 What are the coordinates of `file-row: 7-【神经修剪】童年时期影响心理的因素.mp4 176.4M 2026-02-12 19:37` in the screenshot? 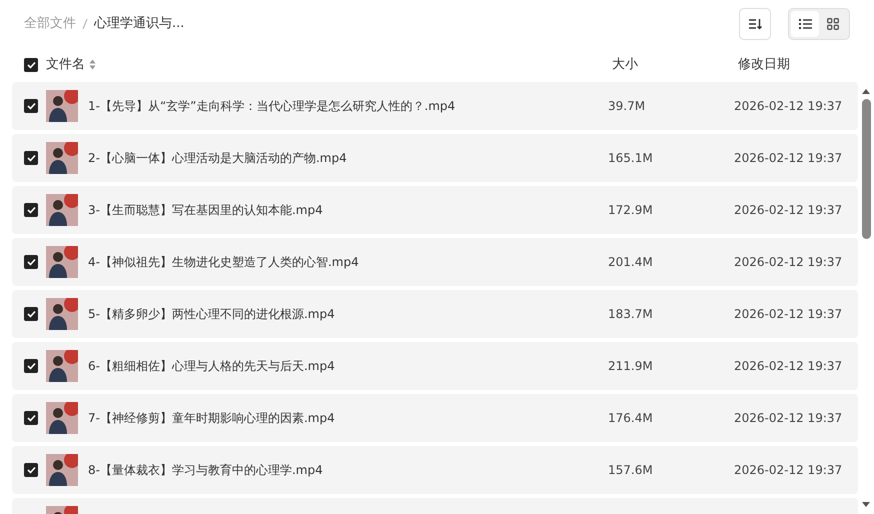 It's located at (435, 418).